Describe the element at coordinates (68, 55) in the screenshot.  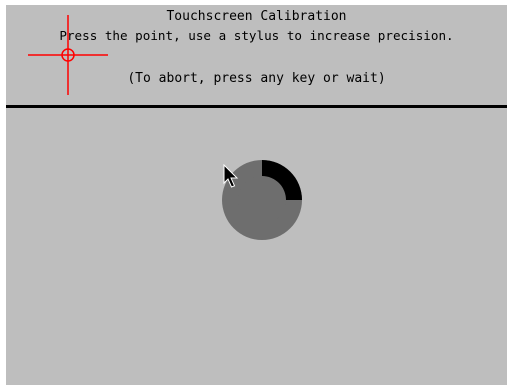
I see `crosshair-icon` at that location.